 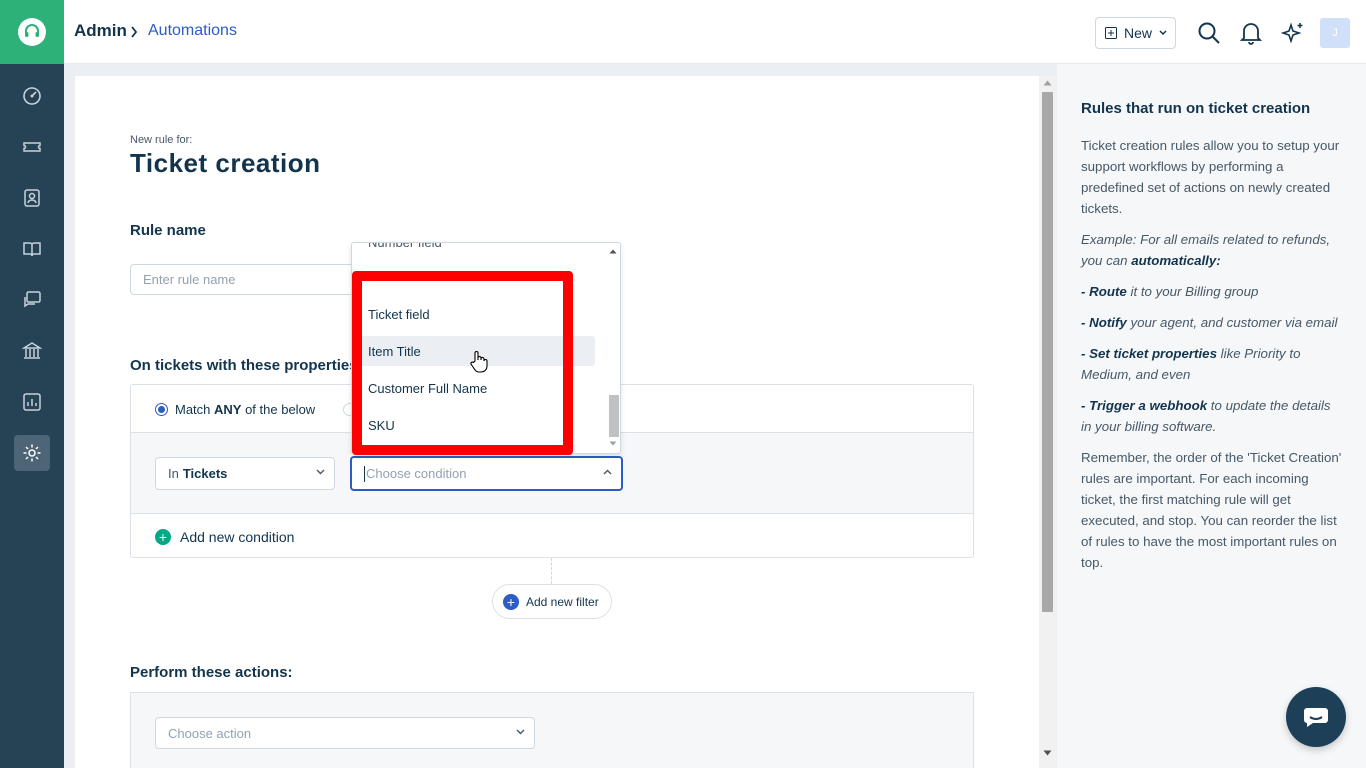 What do you see at coordinates (614, 416) in the screenshot?
I see `dropdown-scrollbar-thumb` at bounding box center [614, 416].